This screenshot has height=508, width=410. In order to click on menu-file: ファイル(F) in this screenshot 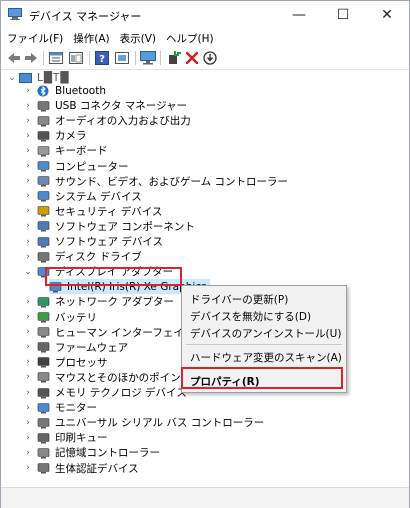, I will do `click(35, 38)`.